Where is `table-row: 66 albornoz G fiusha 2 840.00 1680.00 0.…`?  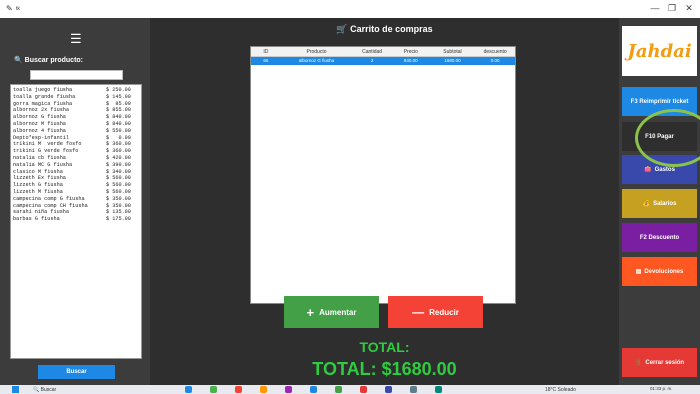
table-row: 66 albornoz G fiusha 2 840.00 1680.00 0.… is located at coordinates (383, 61).